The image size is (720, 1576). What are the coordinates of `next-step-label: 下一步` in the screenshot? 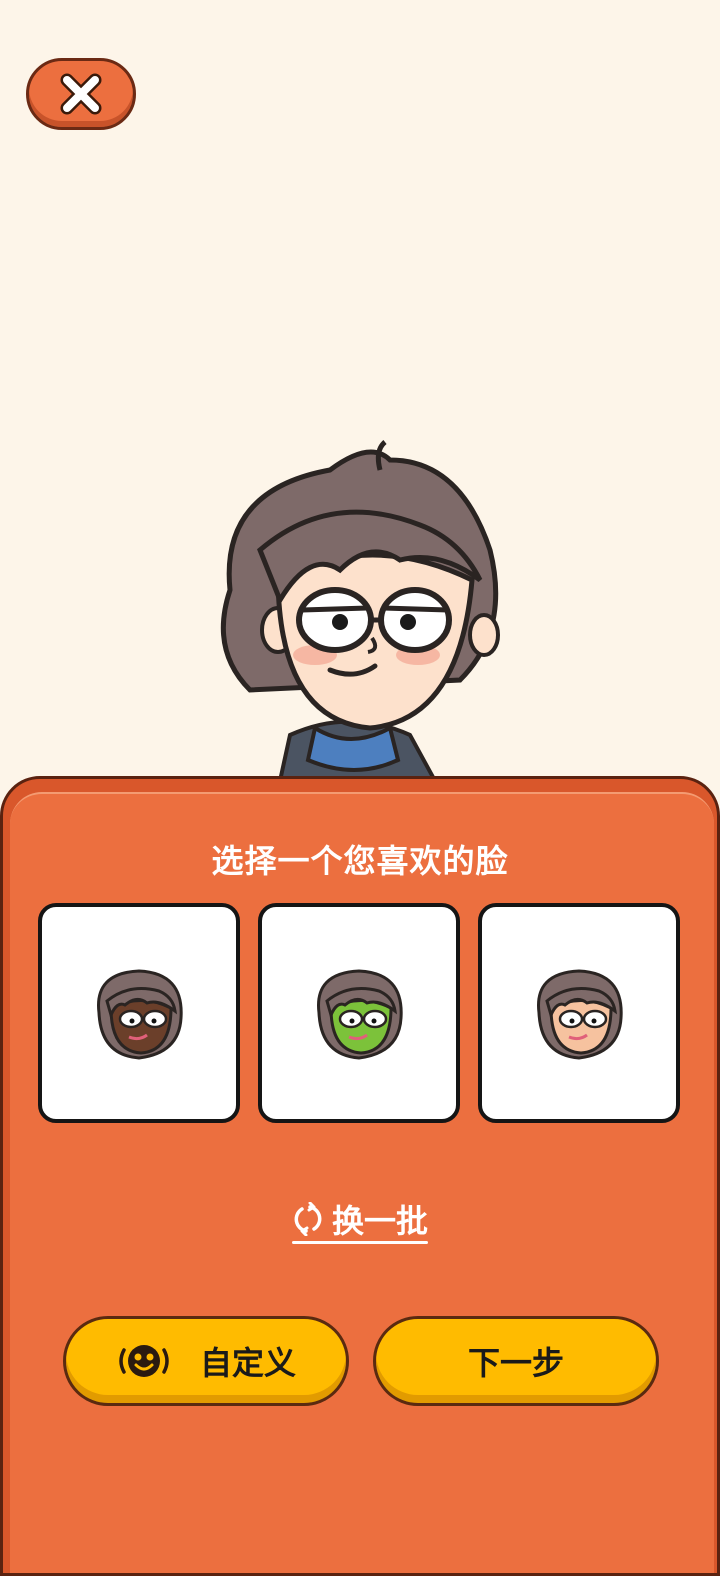 It's located at (515, 1363).